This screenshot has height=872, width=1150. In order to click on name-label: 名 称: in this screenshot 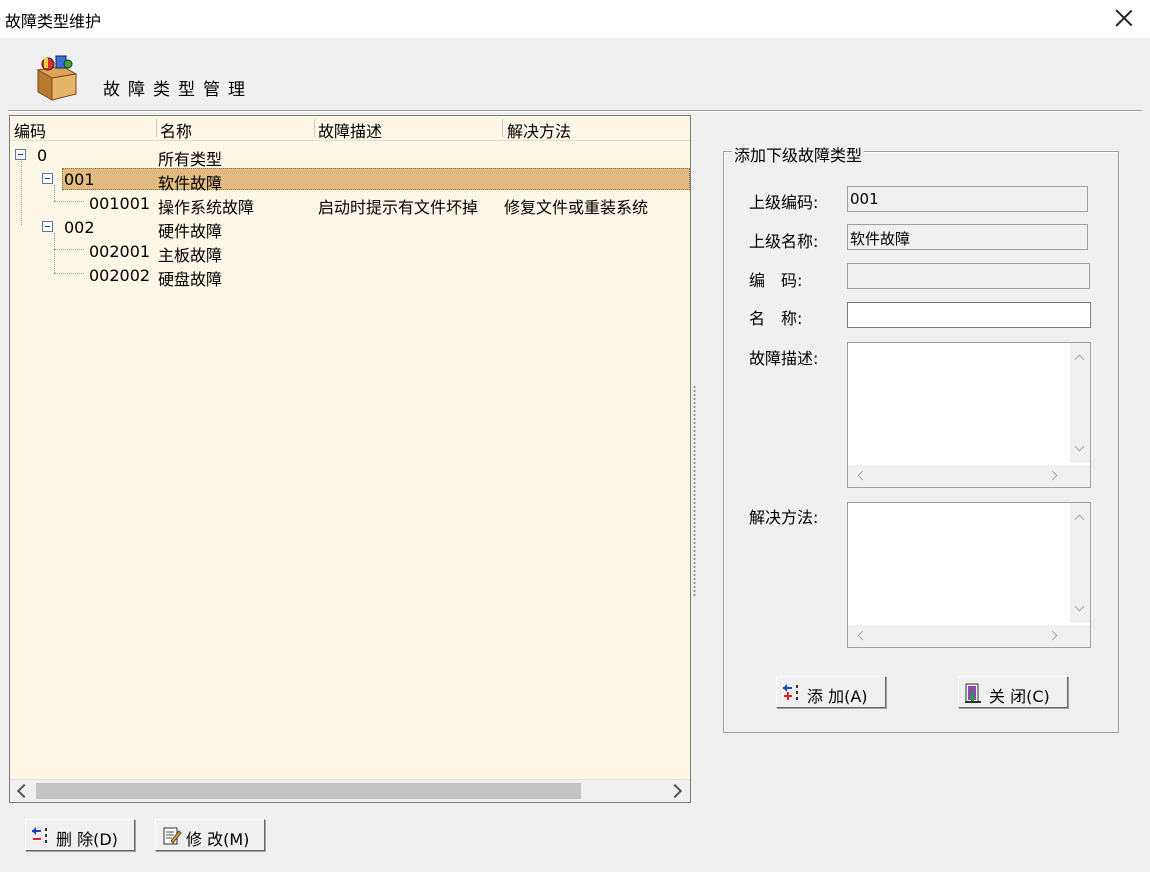, I will do `click(776, 318)`.